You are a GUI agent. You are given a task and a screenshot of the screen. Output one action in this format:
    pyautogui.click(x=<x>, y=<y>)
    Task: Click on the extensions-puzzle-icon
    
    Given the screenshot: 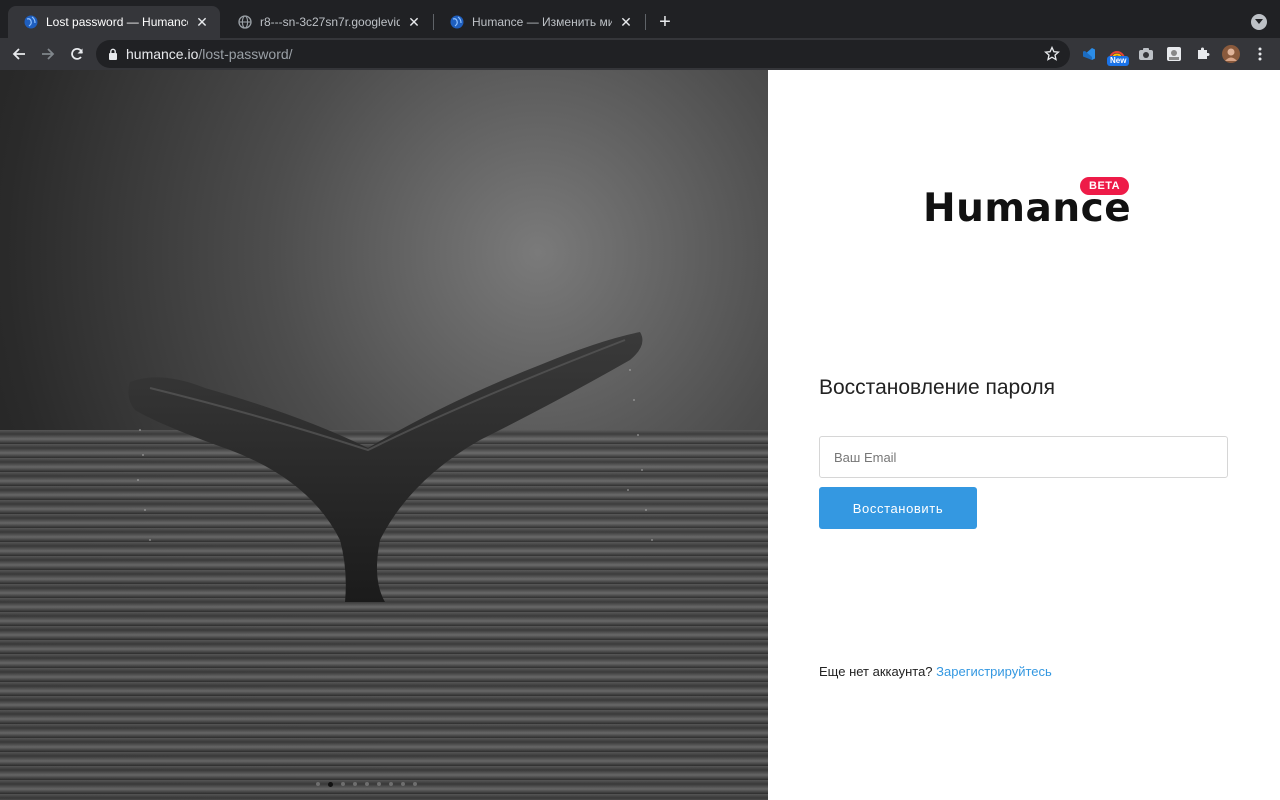 What is the action you would take?
    pyautogui.click(x=1203, y=54)
    